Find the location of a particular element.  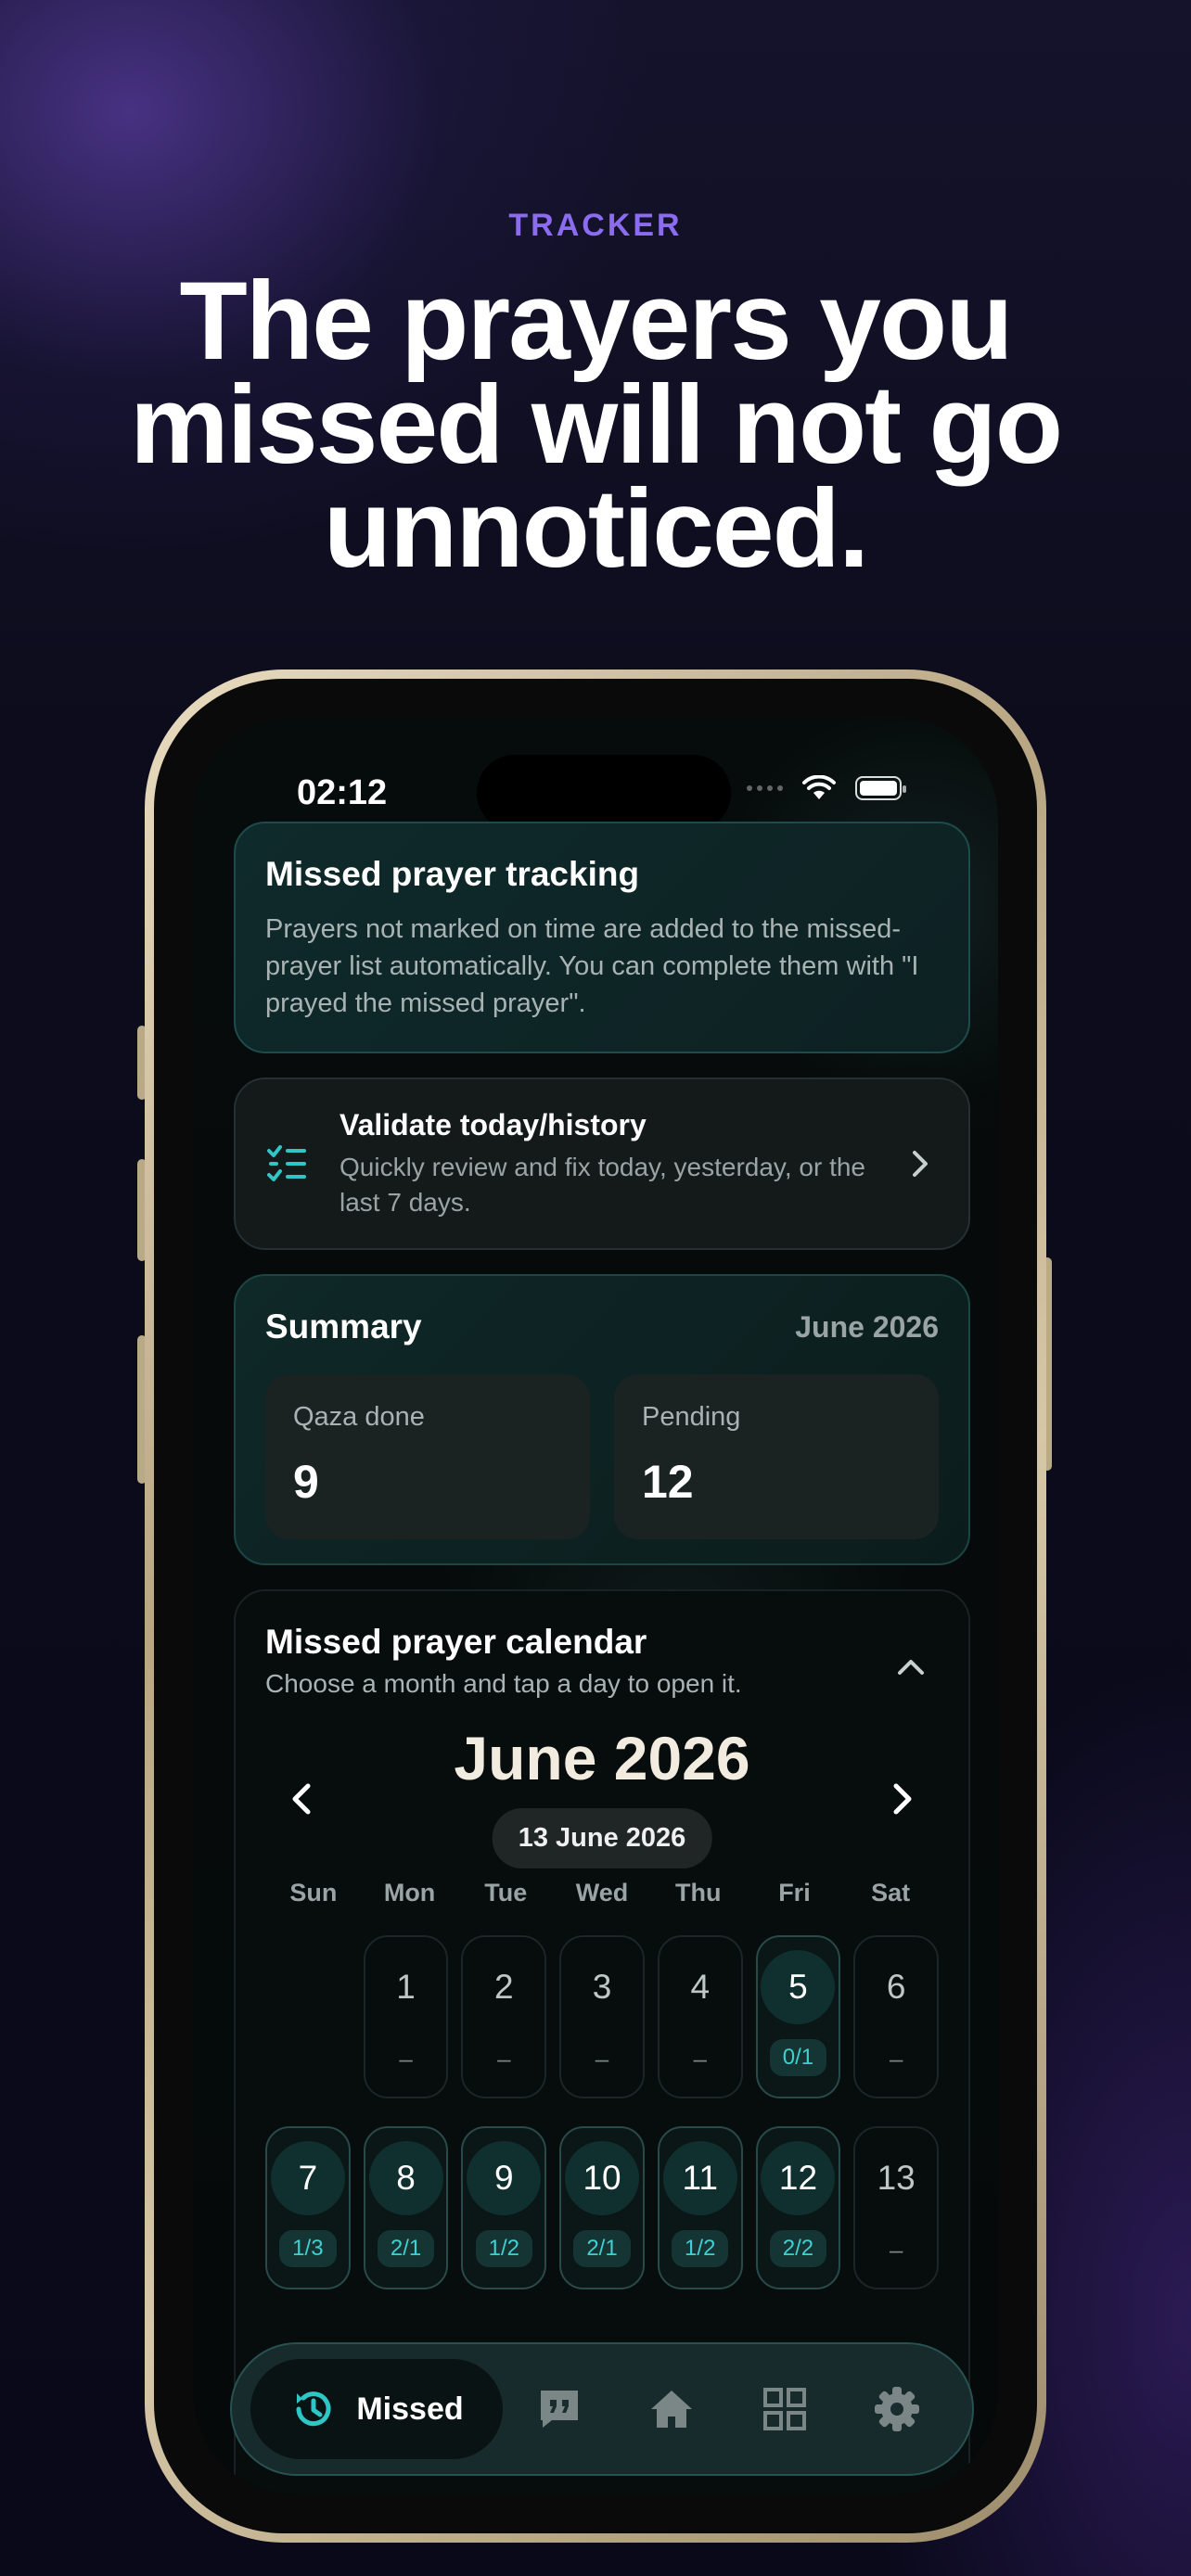

calendar-day: 8 2/1 is located at coordinates (406, 2207).